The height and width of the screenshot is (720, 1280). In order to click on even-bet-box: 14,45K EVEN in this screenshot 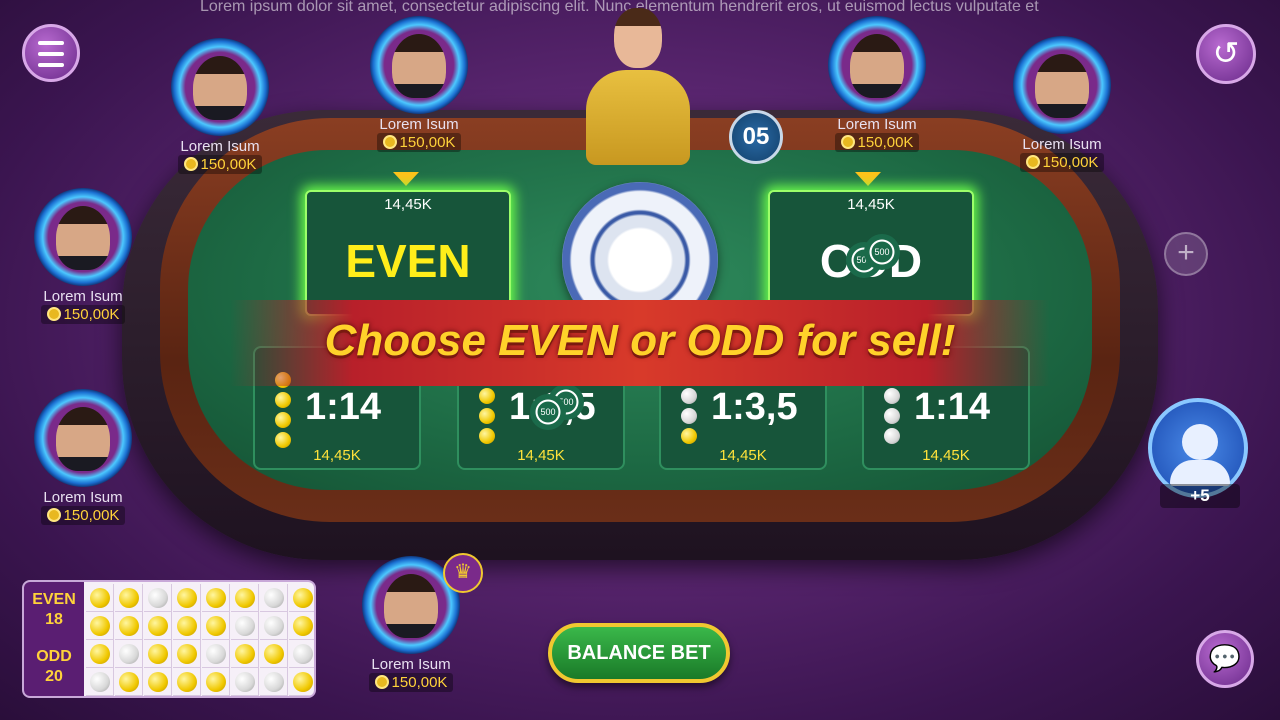, I will do `click(408, 253)`.